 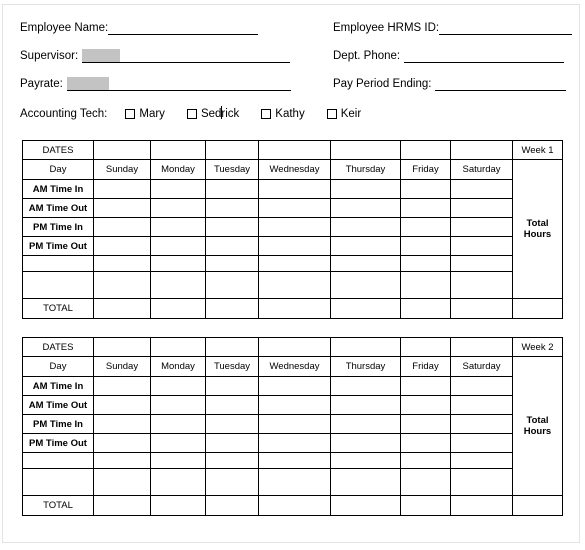 What do you see at coordinates (501, 85) in the screenshot?
I see `pay-period-ending-input` at bounding box center [501, 85].